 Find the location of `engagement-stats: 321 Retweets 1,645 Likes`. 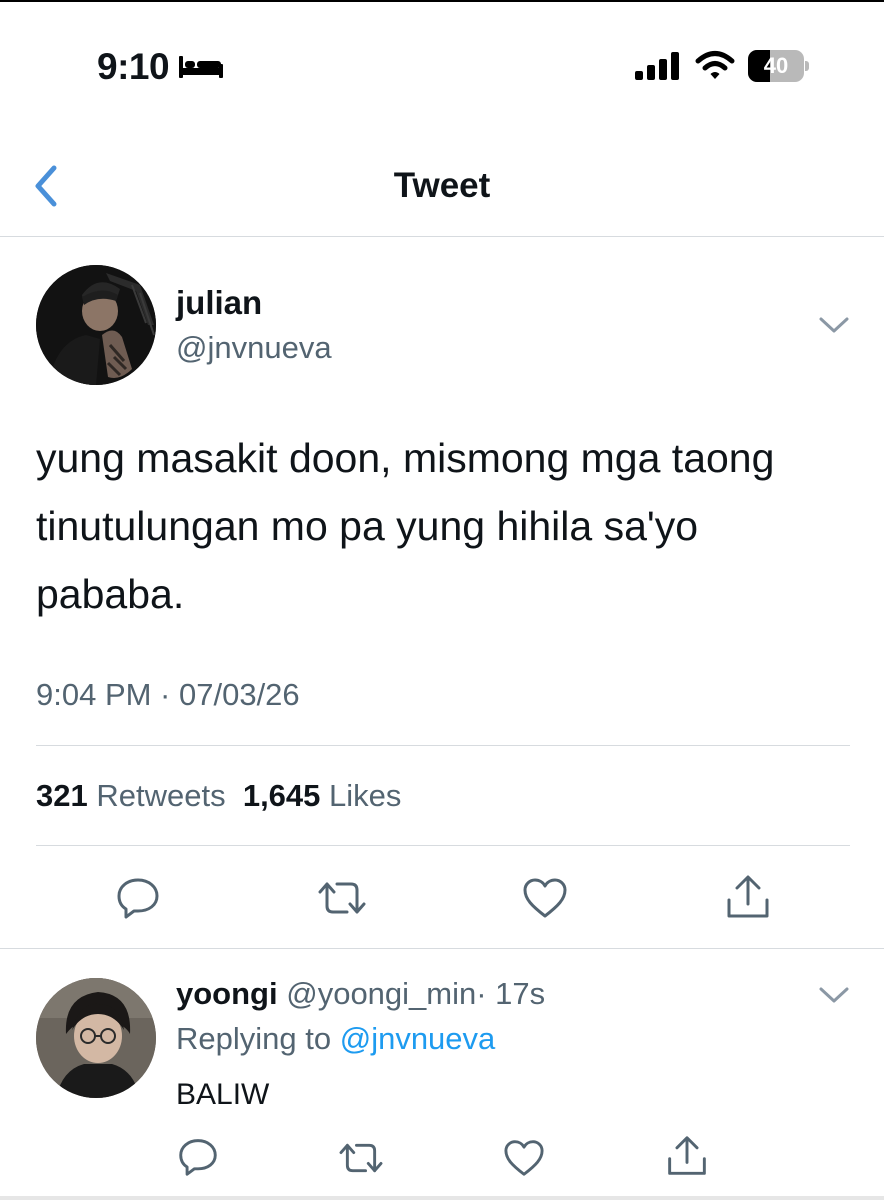

engagement-stats: 321 Retweets 1,645 Likes is located at coordinates (218, 796).